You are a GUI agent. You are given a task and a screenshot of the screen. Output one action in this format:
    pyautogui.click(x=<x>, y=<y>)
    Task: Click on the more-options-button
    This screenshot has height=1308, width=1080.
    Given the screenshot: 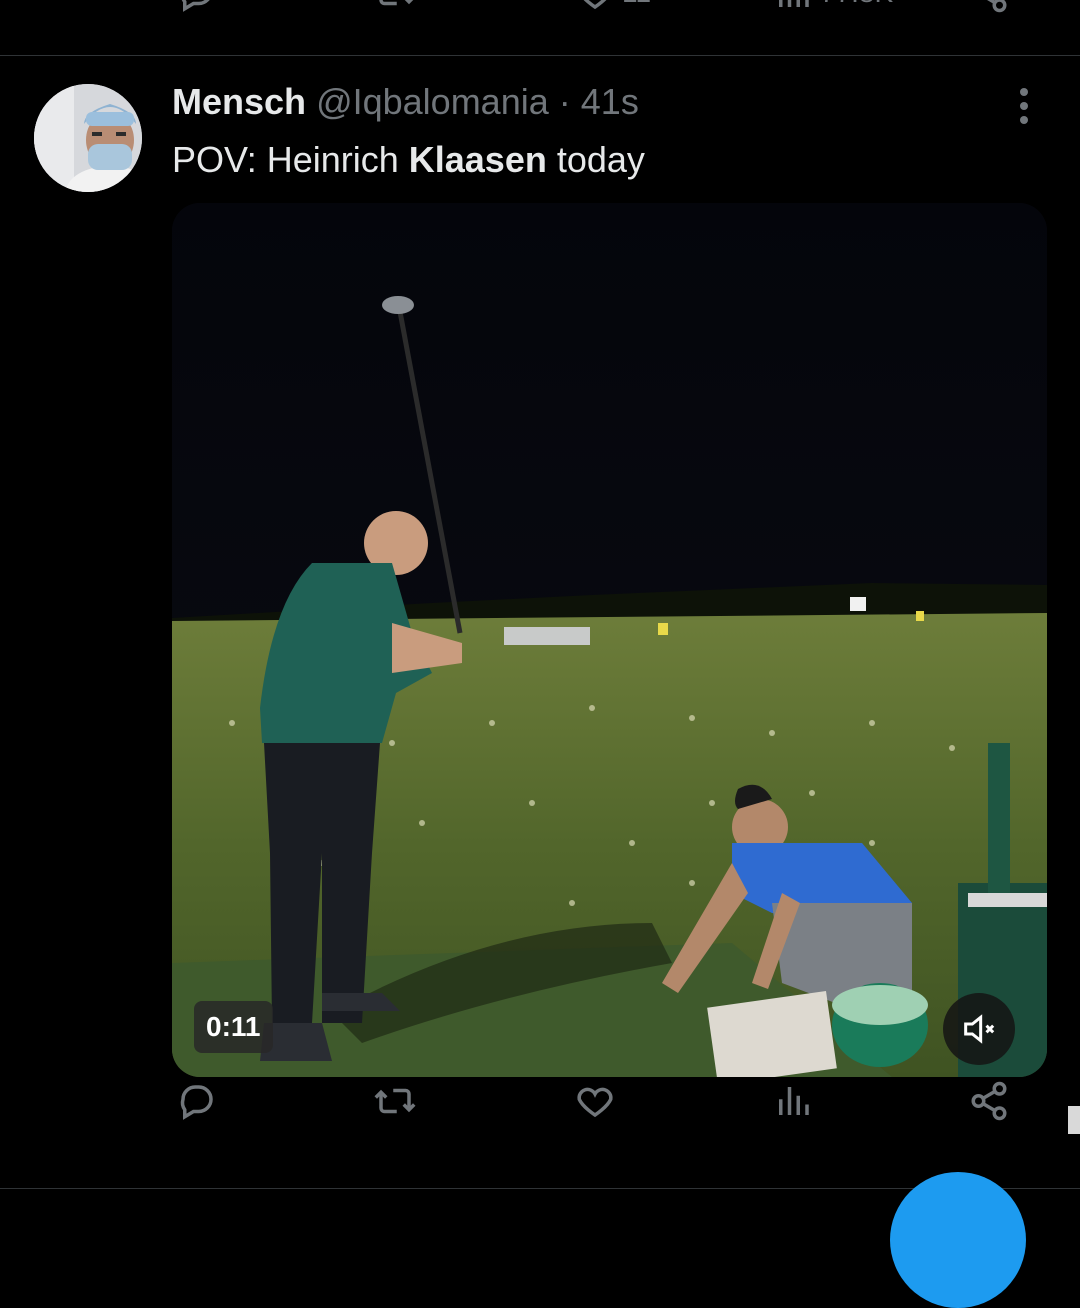 What is the action you would take?
    pyautogui.click(x=1024, y=106)
    